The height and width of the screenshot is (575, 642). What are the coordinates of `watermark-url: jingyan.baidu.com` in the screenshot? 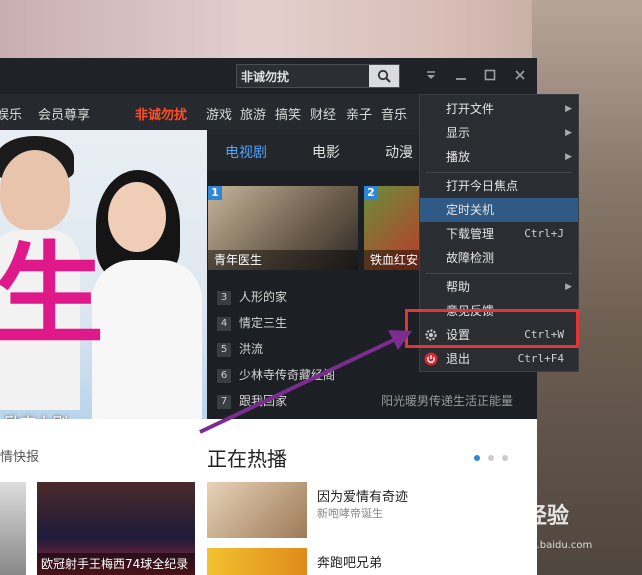 It's located at (546, 545).